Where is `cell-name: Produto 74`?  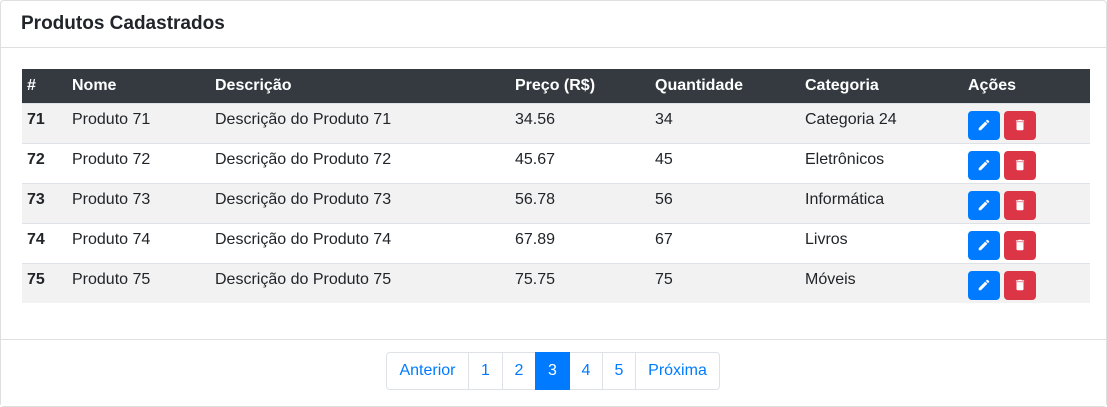
cell-name: Produto 74 is located at coordinates (111, 239).